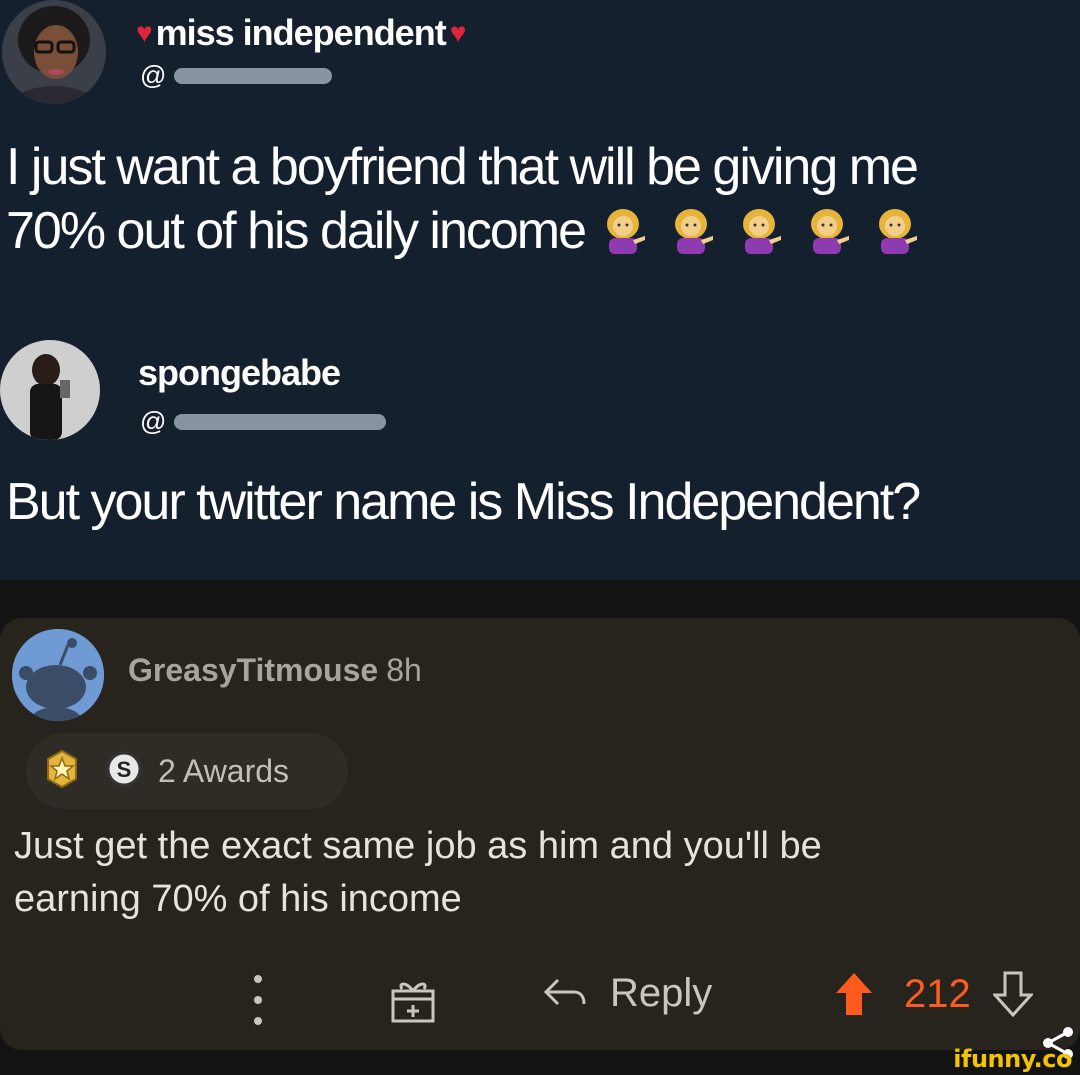  What do you see at coordinates (54, 52) in the screenshot?
I see `miss-independent-avatar` at bounding box center [54, 52].